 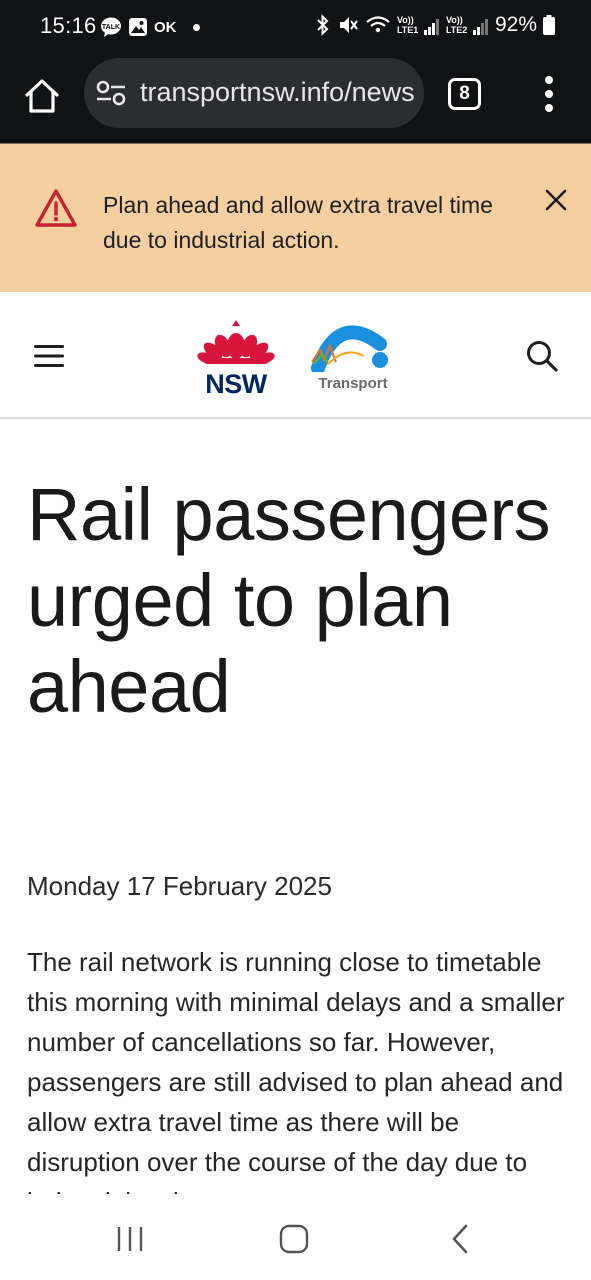 I want to click on waratah-icon, so click(x=236, y=342).